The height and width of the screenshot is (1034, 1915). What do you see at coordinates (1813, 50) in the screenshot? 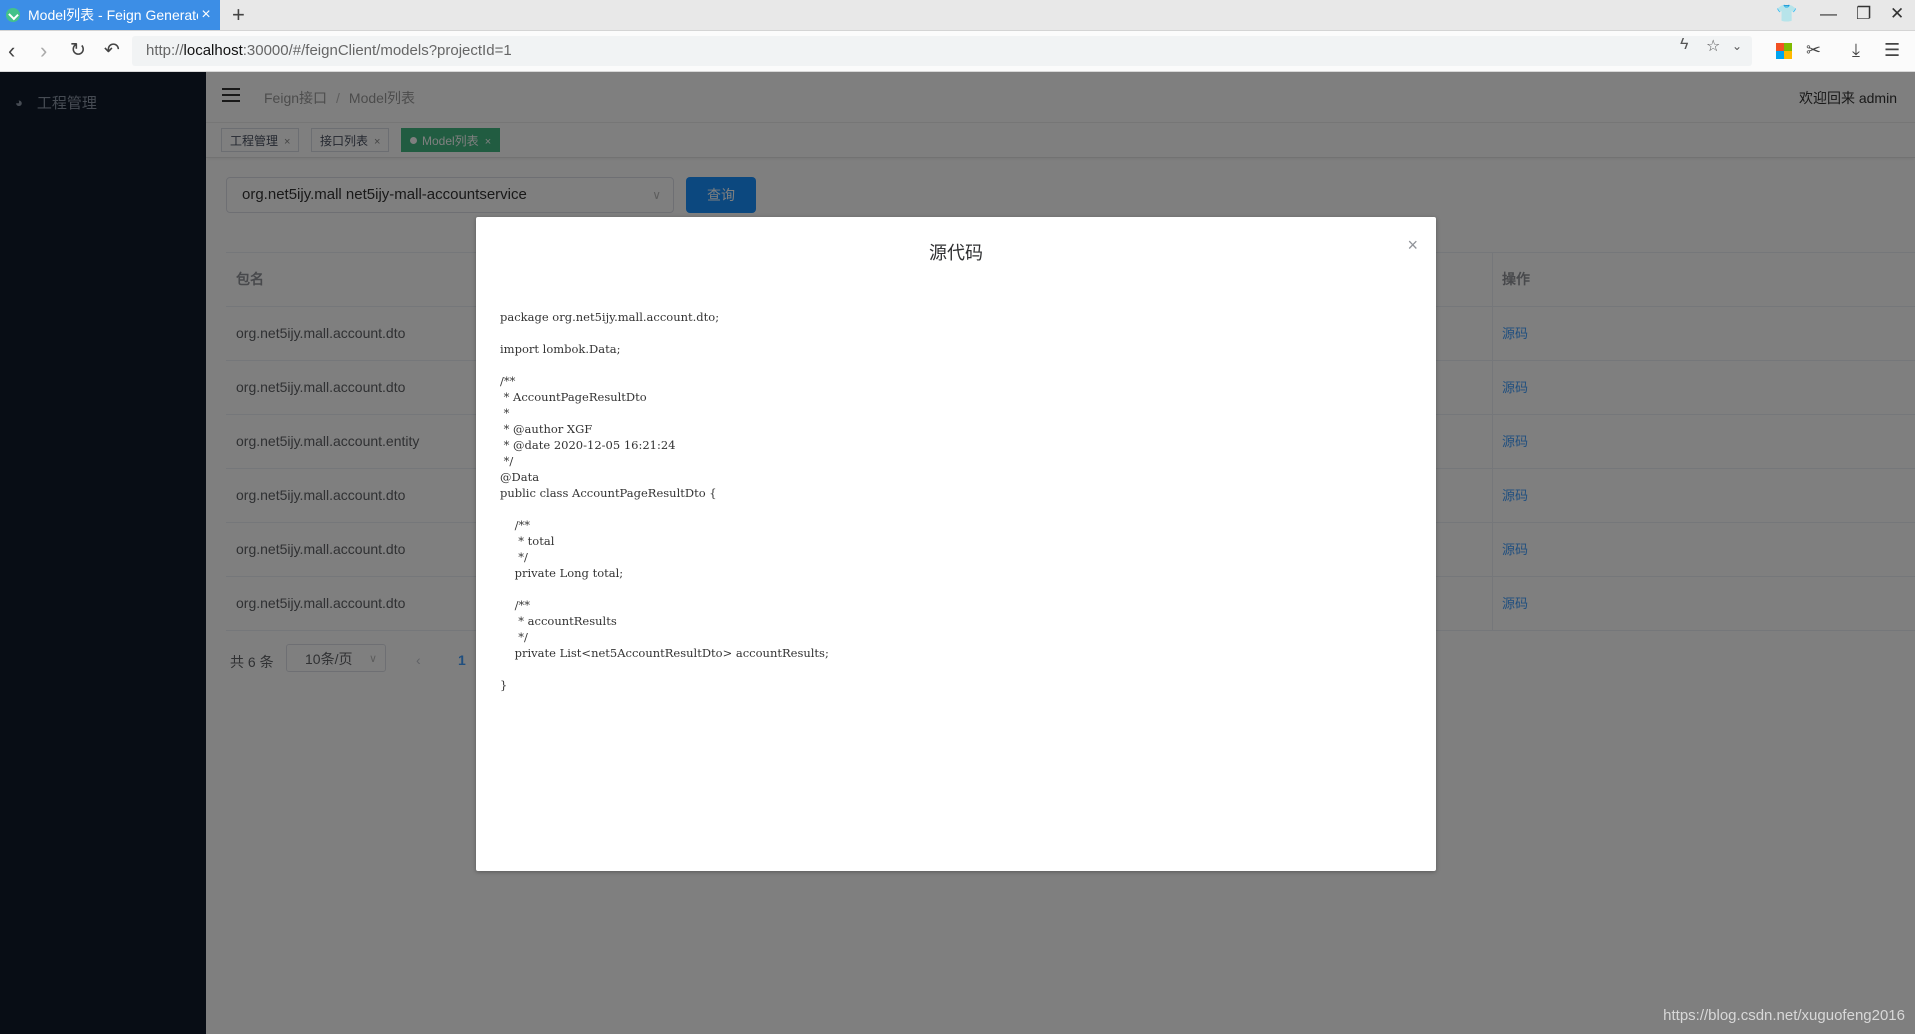
I see `scissors-icon: ✂` at bounding box center [1813, 50].